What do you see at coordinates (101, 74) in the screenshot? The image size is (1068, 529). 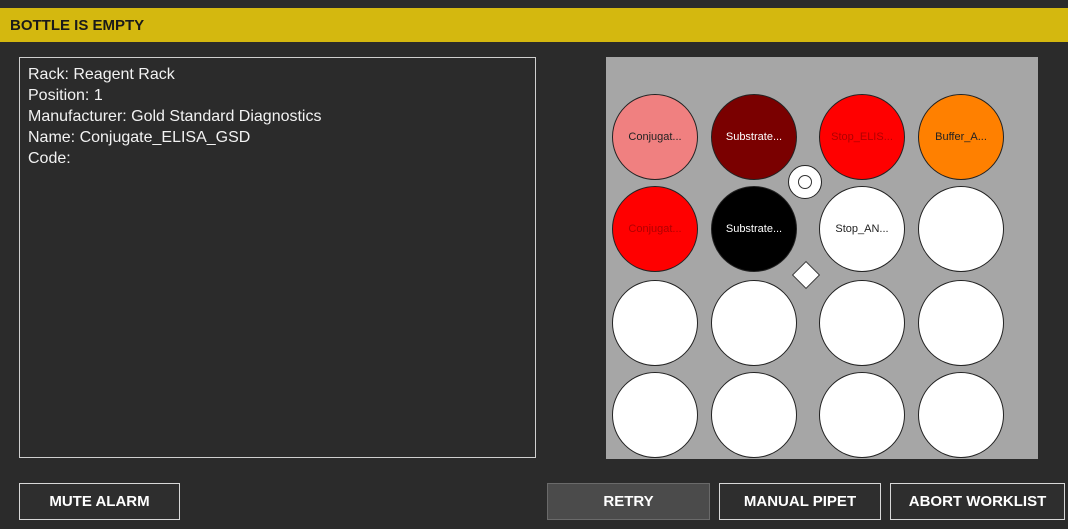 I see `rack-line: Rack: Reagent Rack` at bounding box center [101, 74].